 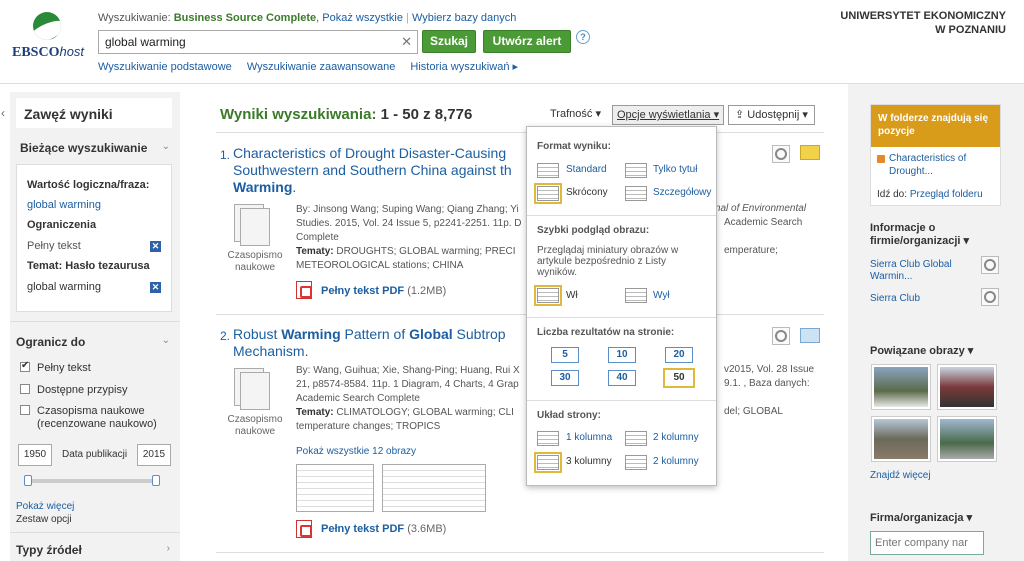 I want to click on layout-2-column: 2 kolumny, so click(x=676, y=437).